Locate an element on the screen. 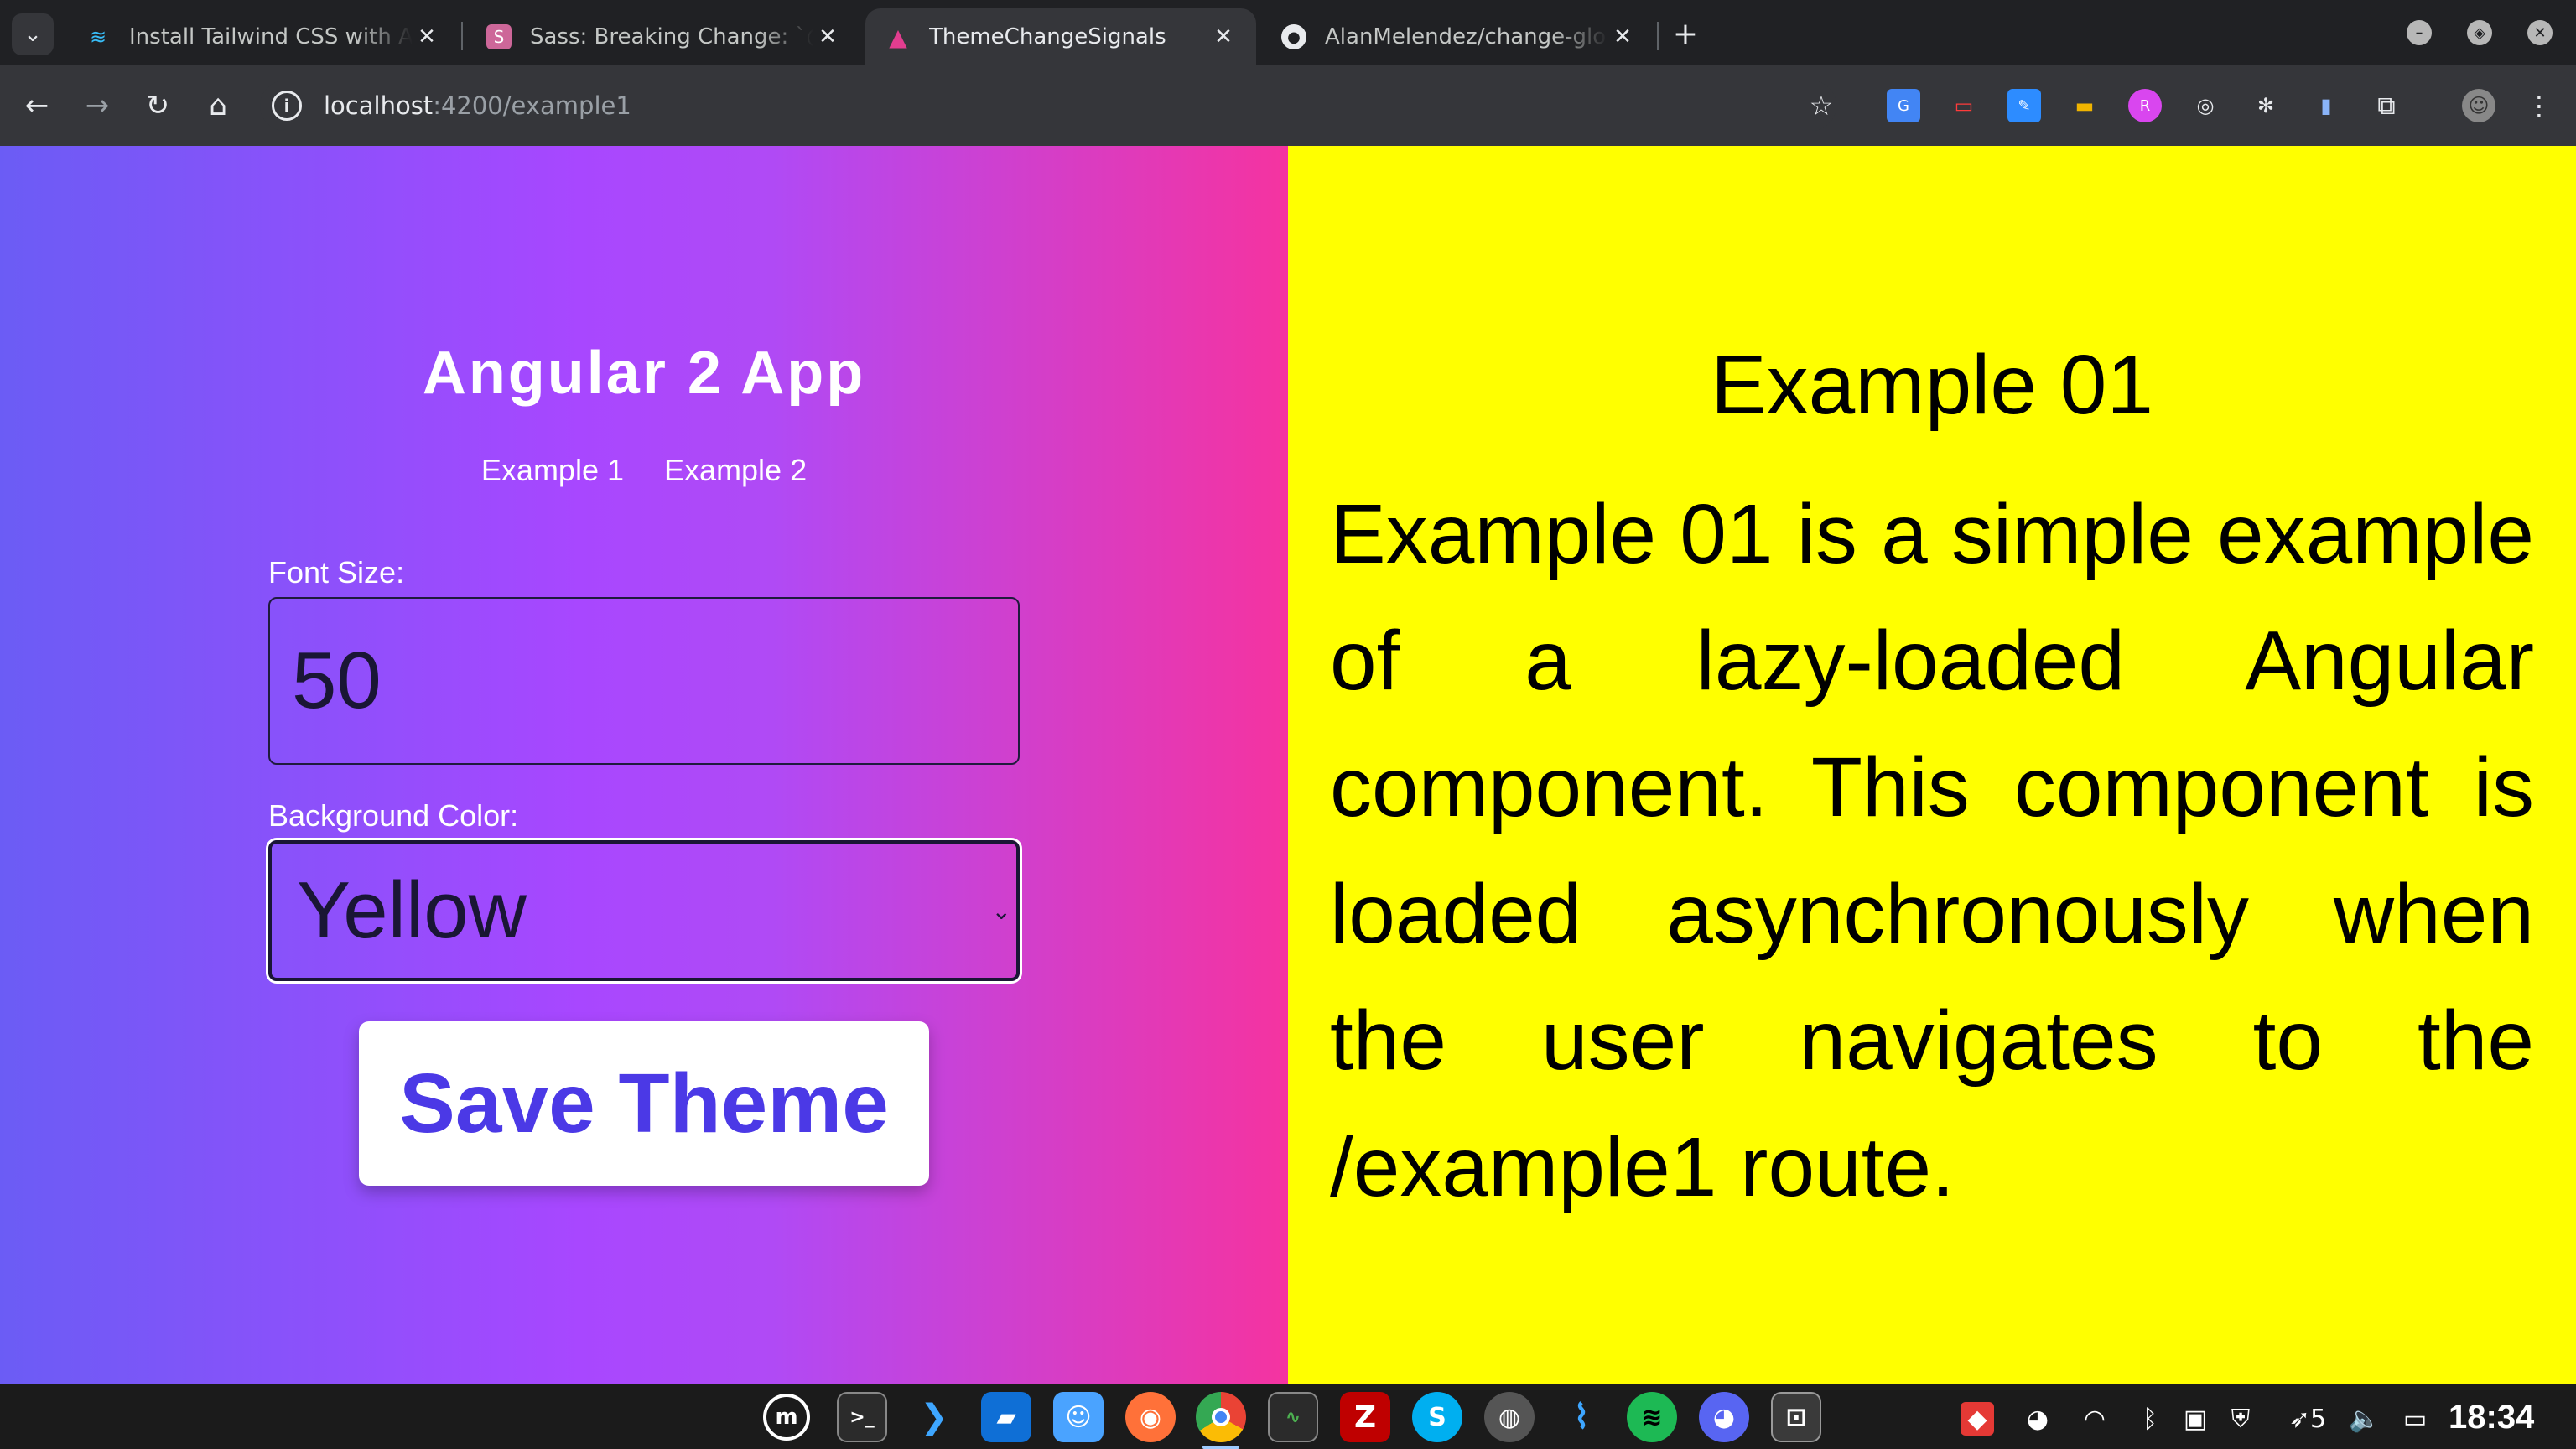  address-bar: i localhost:4200/example1 is located at coordinates (1048, 105).